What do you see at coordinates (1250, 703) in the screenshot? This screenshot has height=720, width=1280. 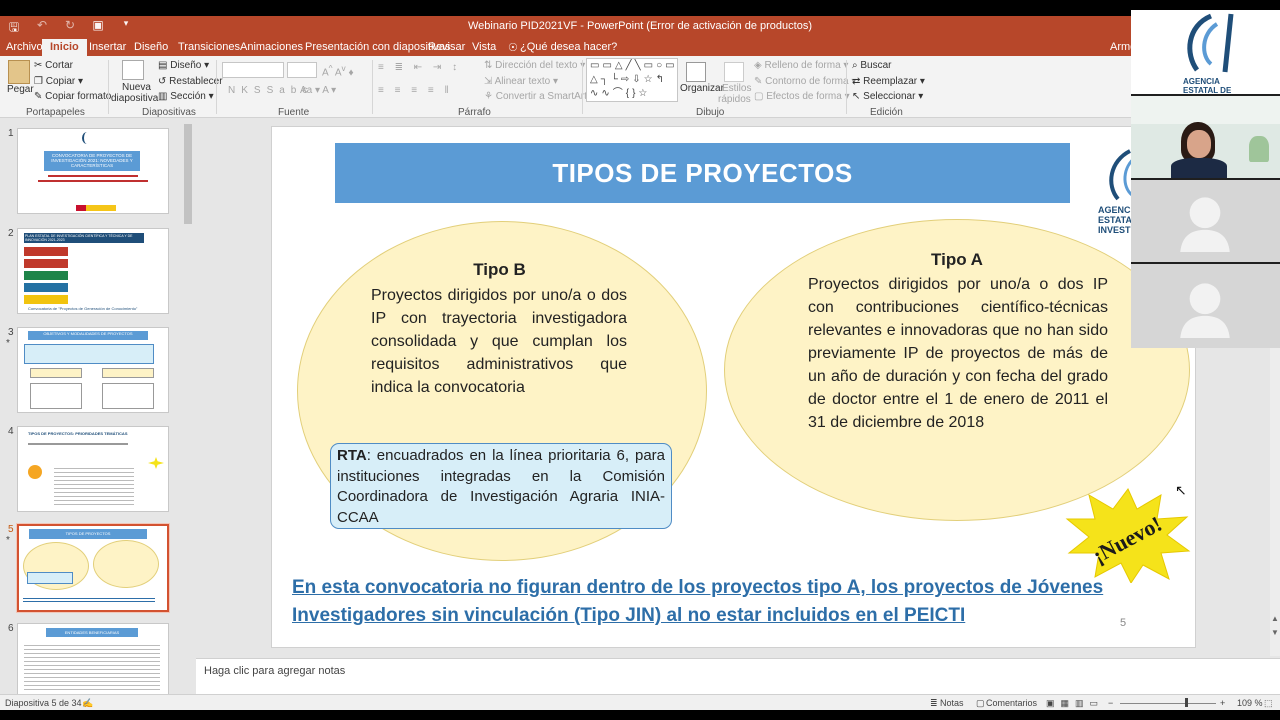 I see `zoom-level: 109 %` at bounding box center [1250, 703].